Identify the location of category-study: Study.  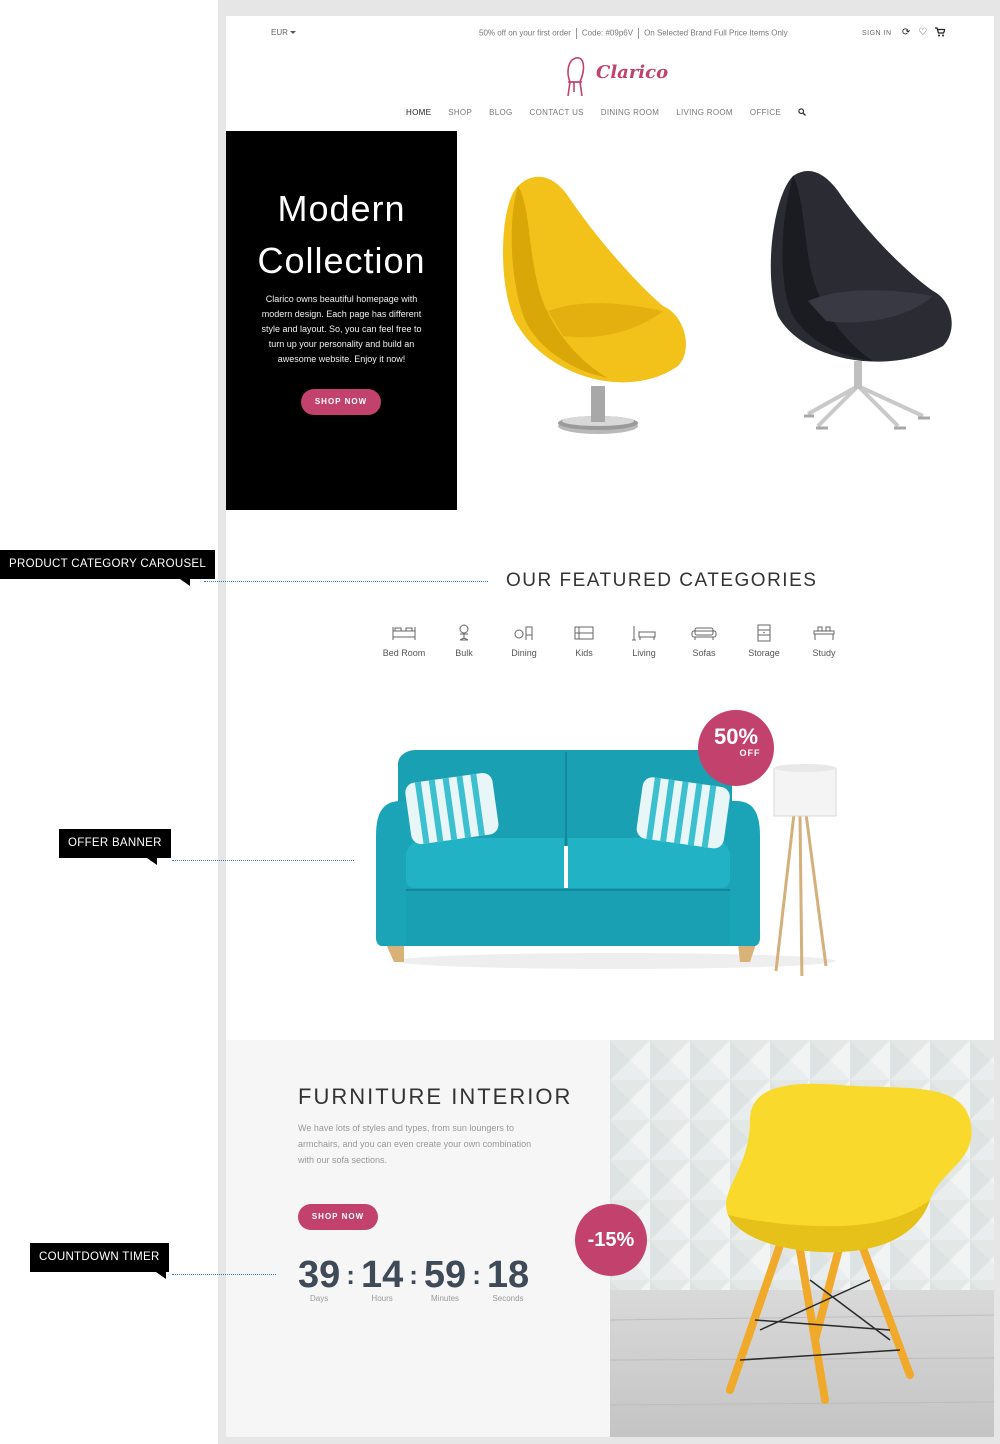
(824, 640).